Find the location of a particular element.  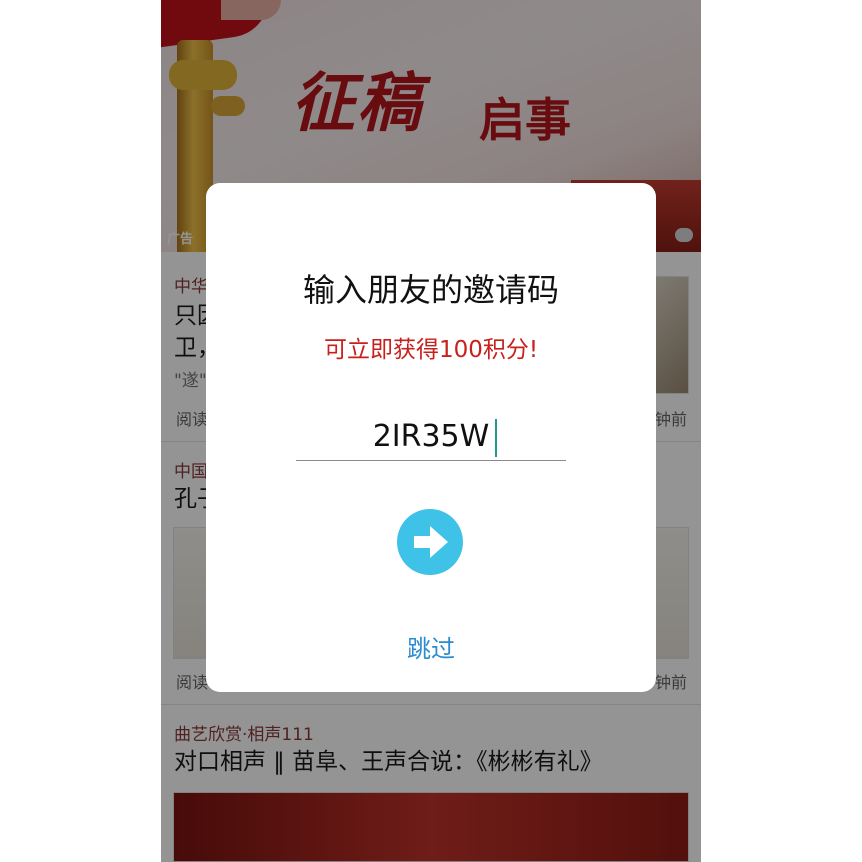

invite-code-input is located at coordinates (431, 437).